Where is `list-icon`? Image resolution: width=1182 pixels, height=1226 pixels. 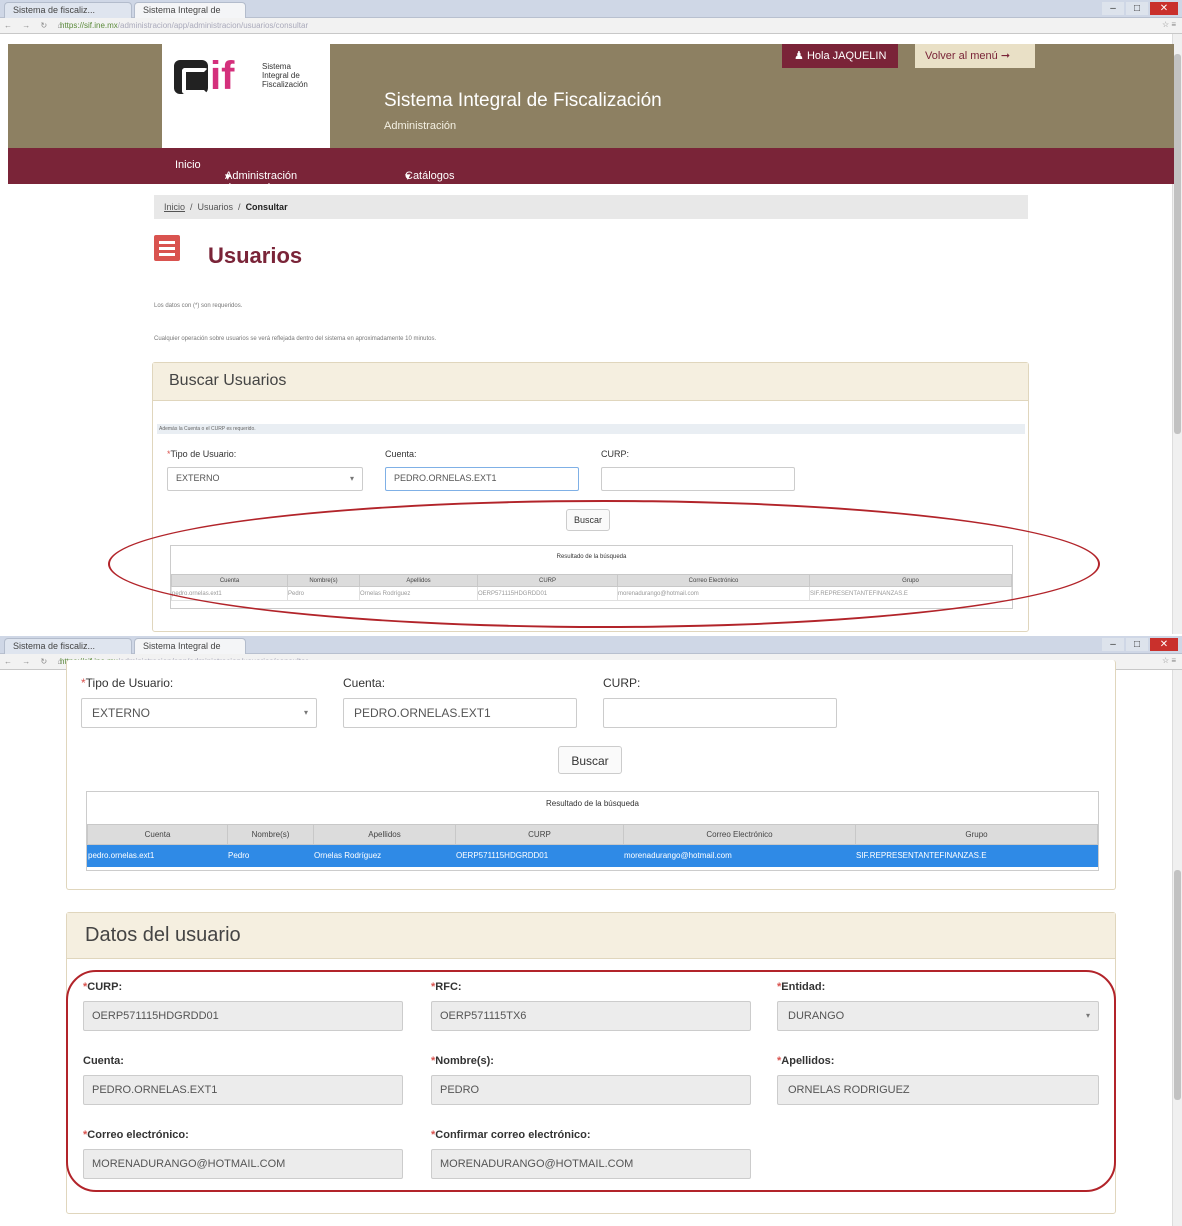
list-icon is located at coordinates (167, 248).